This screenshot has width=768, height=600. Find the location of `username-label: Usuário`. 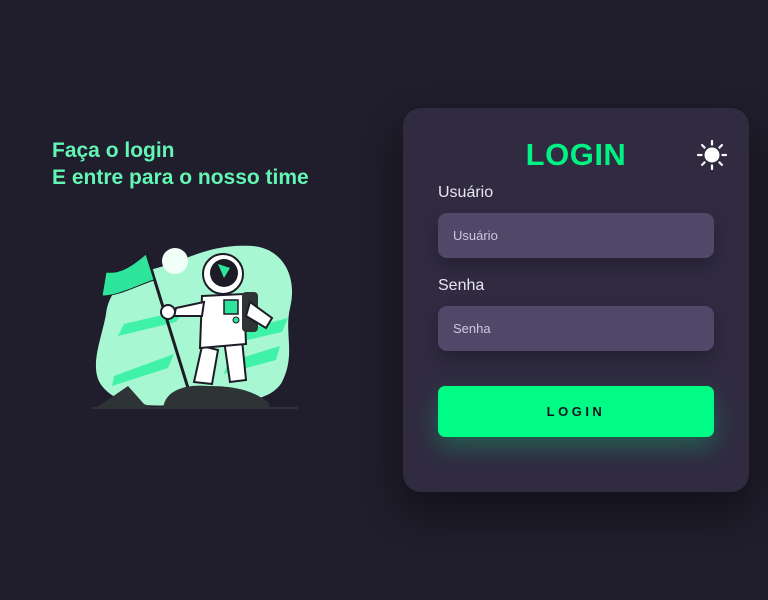

username-label: Usuário is located at coordinates (466, 192).